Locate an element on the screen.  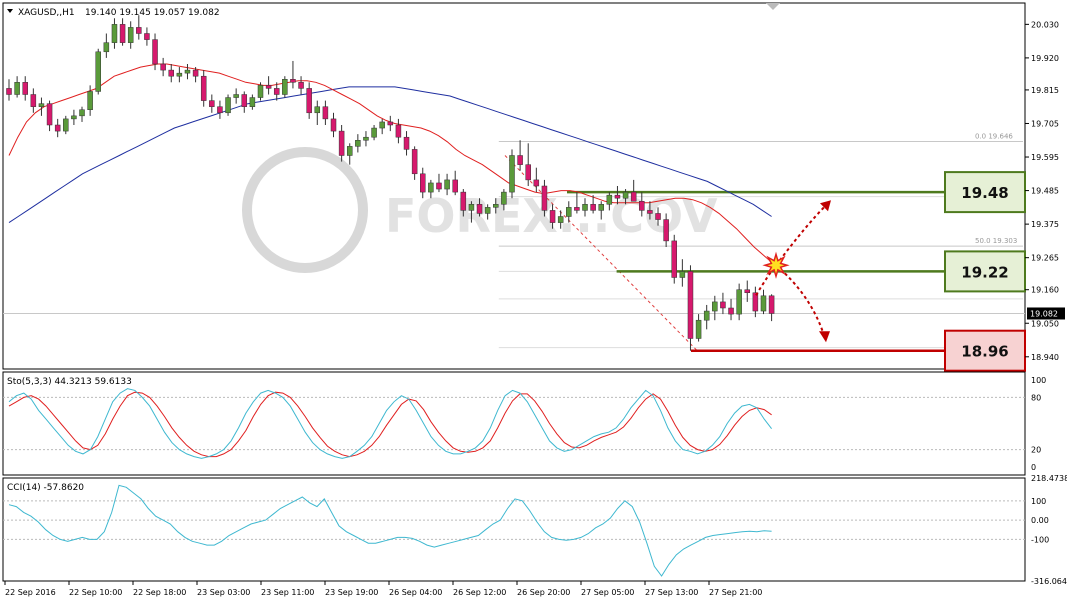
chart-header: XAGUSD,,H1 19.140 19.145 19.057 19.082 is located at coordinates (113, 13).